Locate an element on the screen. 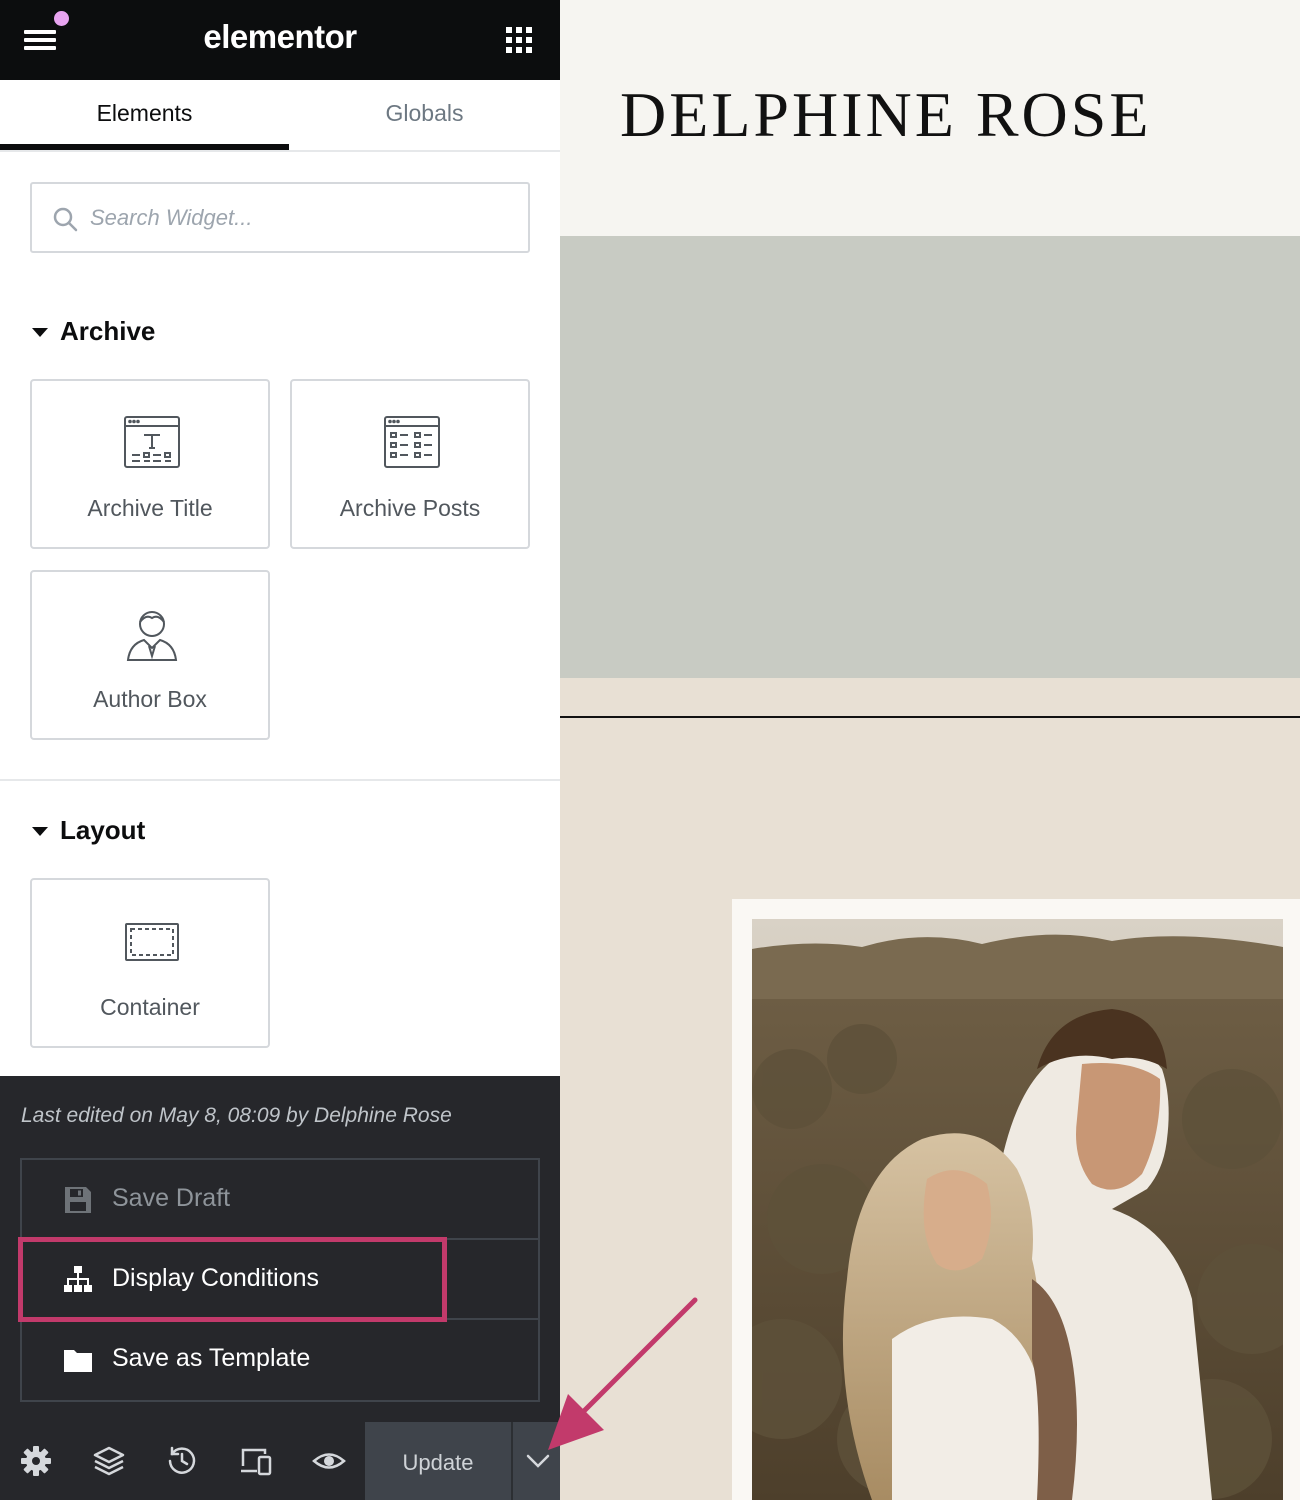 The width and height of the screenshot is (1300, 1500). tab-globals: Globals is located at coordinates (424, 116).